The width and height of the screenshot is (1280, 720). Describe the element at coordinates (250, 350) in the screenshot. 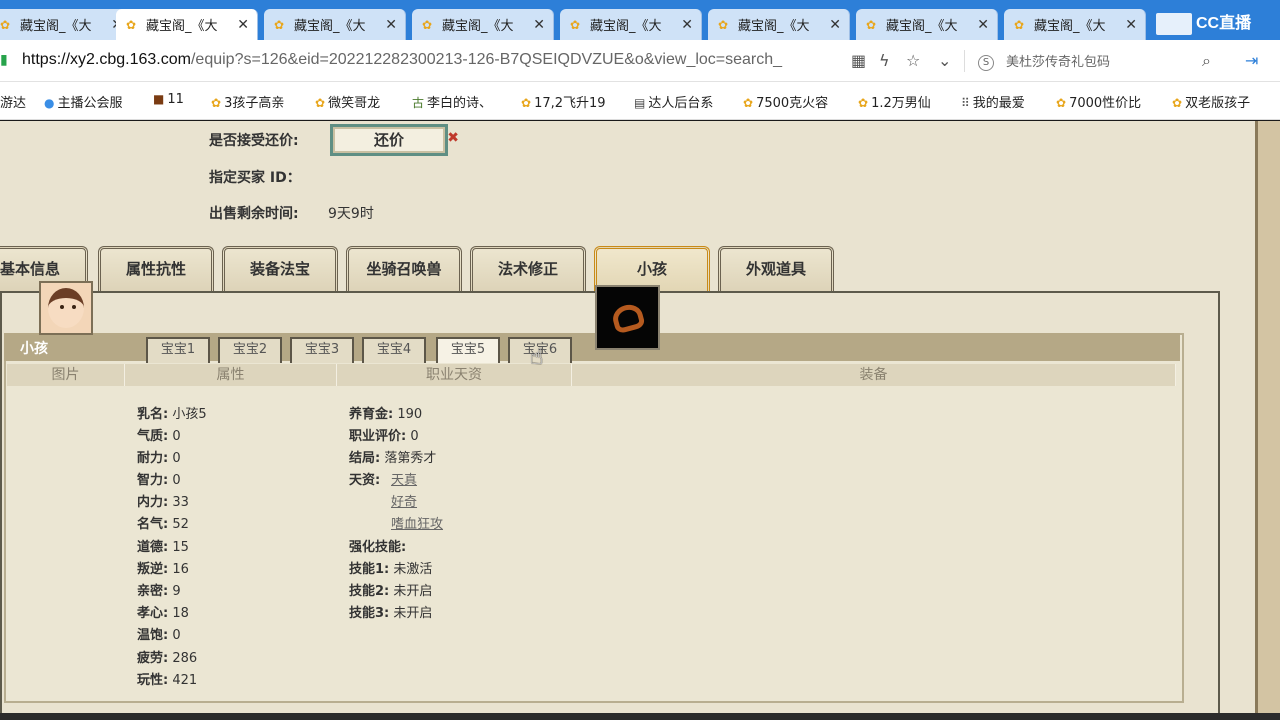

I see `tab-baby-2: 宝宝2` at that location.